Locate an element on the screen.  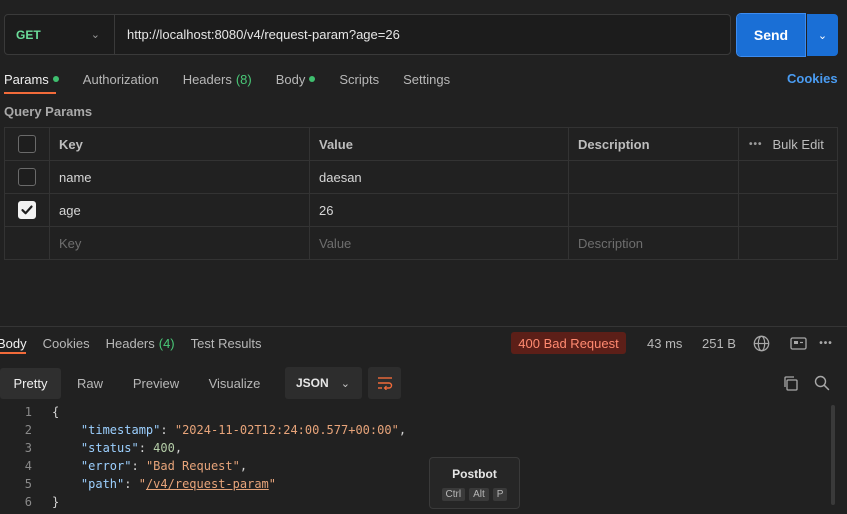
response-size: 251 B is located at coordinates (719, 343).